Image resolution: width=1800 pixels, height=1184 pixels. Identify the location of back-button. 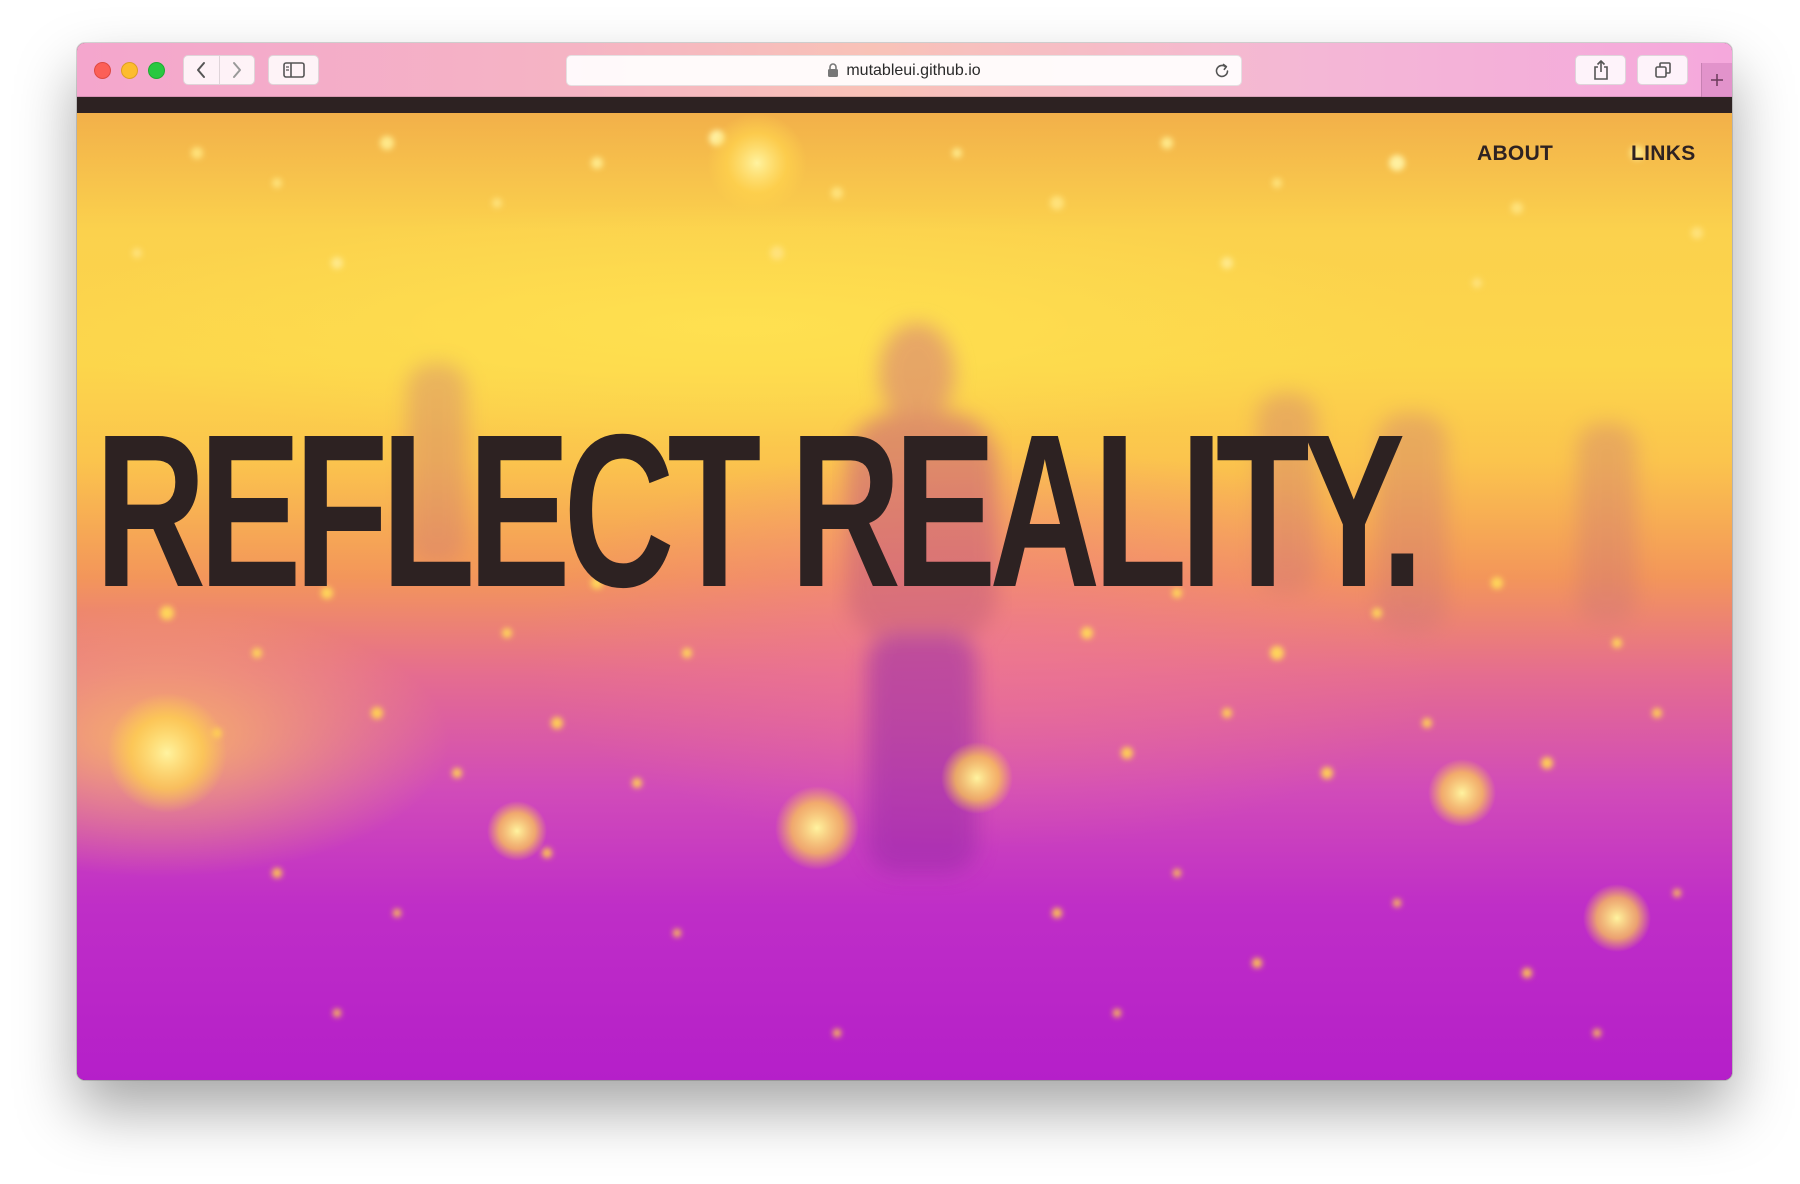
(201, 70).